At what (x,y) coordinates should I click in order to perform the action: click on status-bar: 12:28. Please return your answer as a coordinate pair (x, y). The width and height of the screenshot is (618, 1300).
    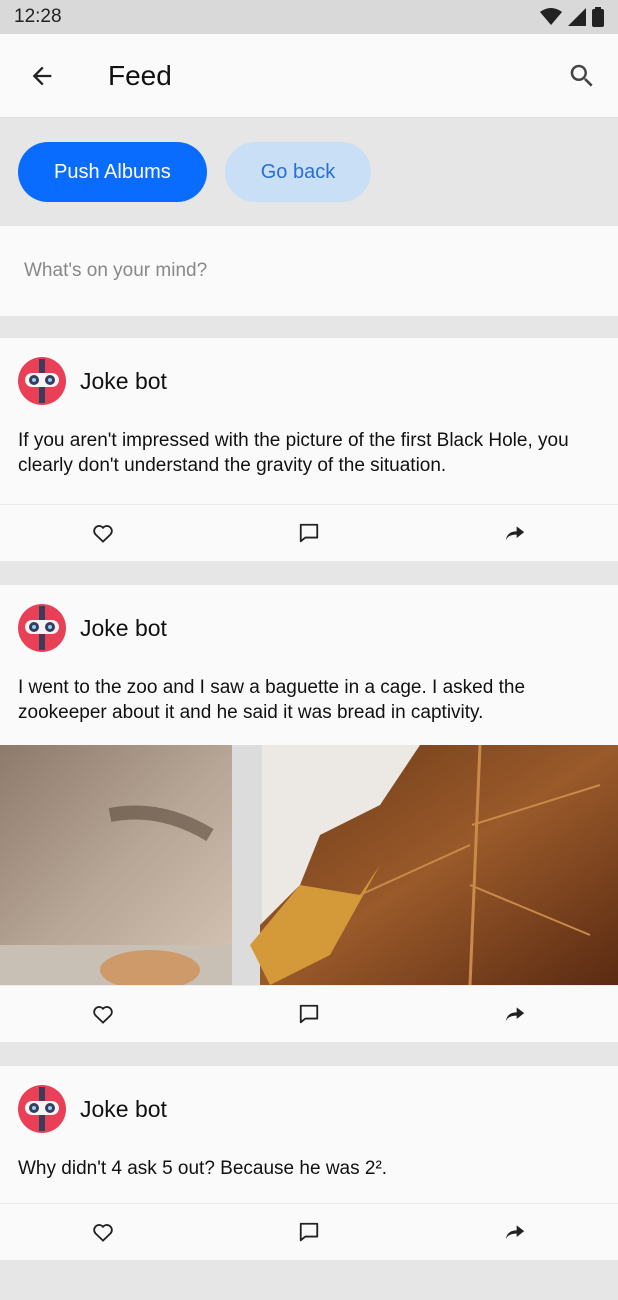
    Looking at the image, I should click on (309, 17).